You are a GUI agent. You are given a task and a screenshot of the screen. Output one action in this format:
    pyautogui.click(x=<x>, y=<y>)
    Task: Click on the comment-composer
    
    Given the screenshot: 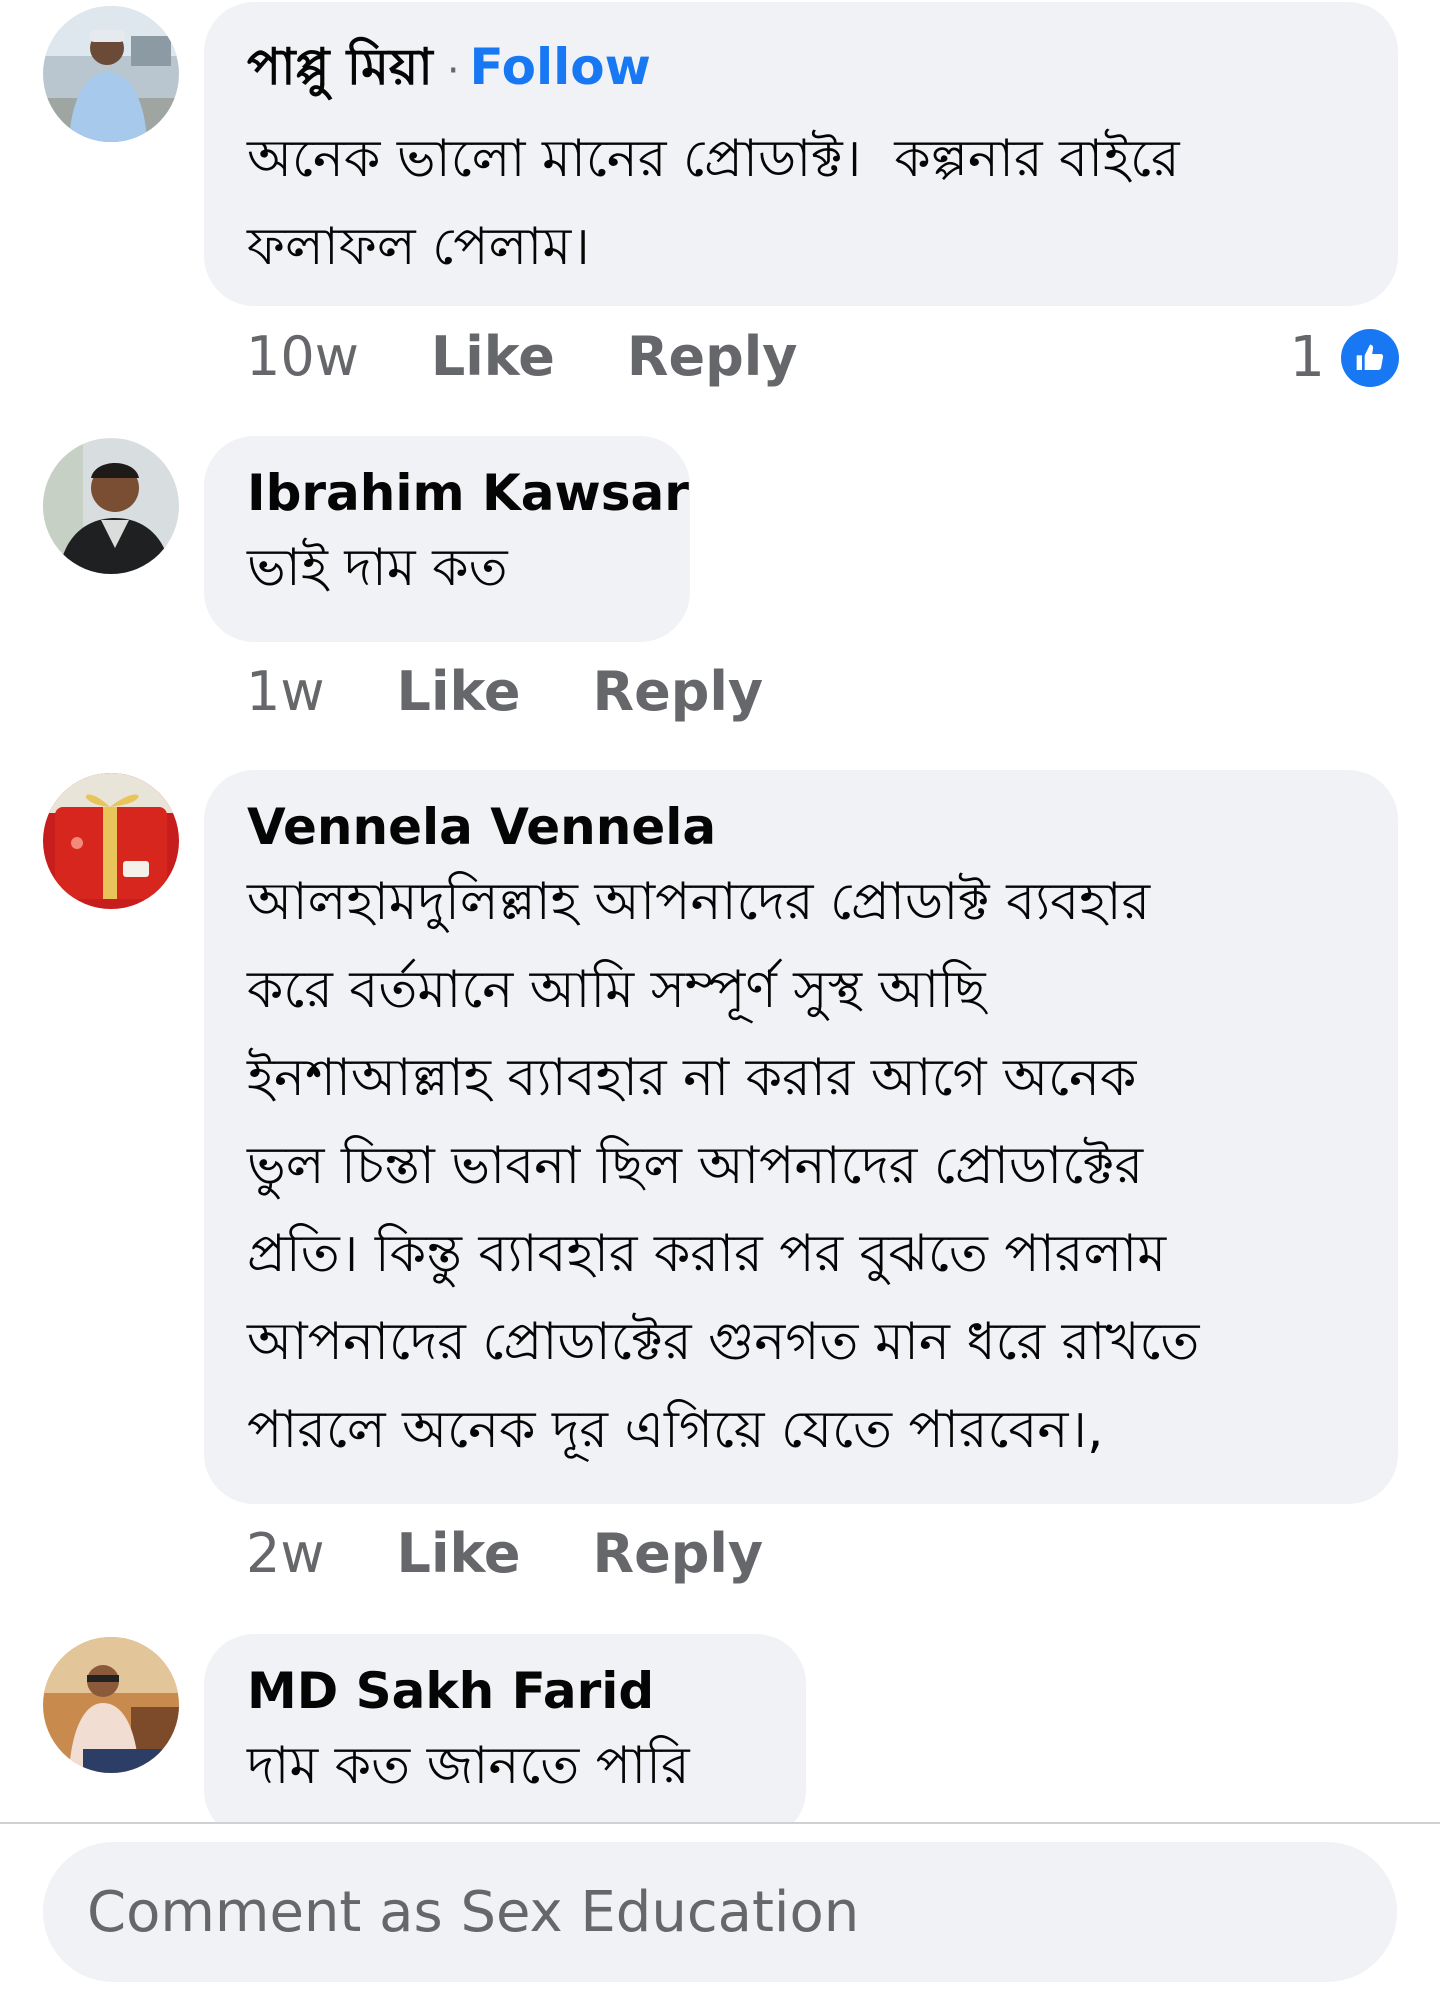 What is the action you would take?
    pyautogui.click(x=720, y=1914)
    